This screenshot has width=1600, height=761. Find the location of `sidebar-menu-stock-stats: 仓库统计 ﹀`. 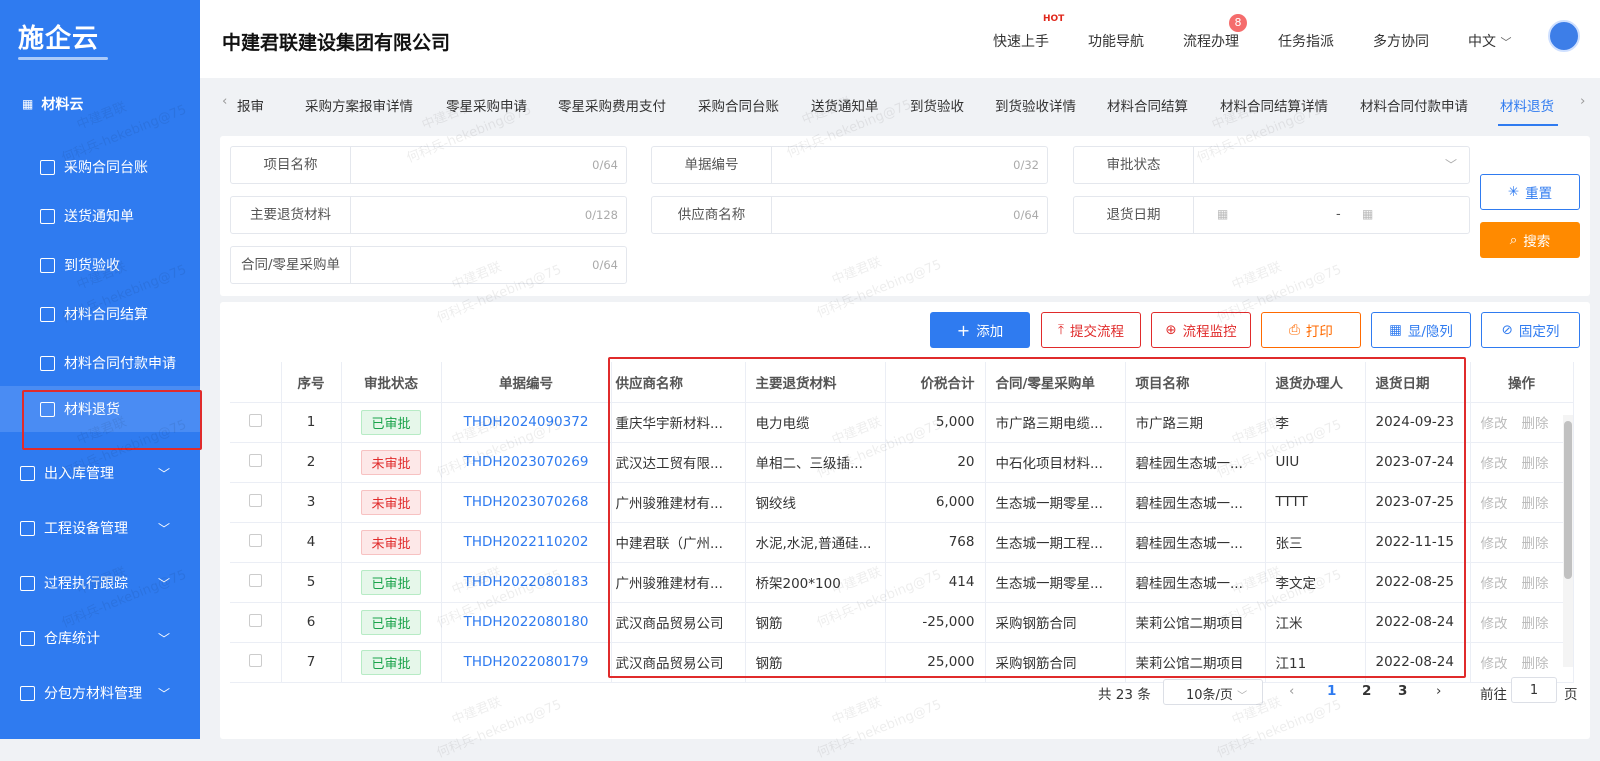

sidebar-menu-stock-stats: 仓库统计 ﹀ is located at coordinates (100, 638).